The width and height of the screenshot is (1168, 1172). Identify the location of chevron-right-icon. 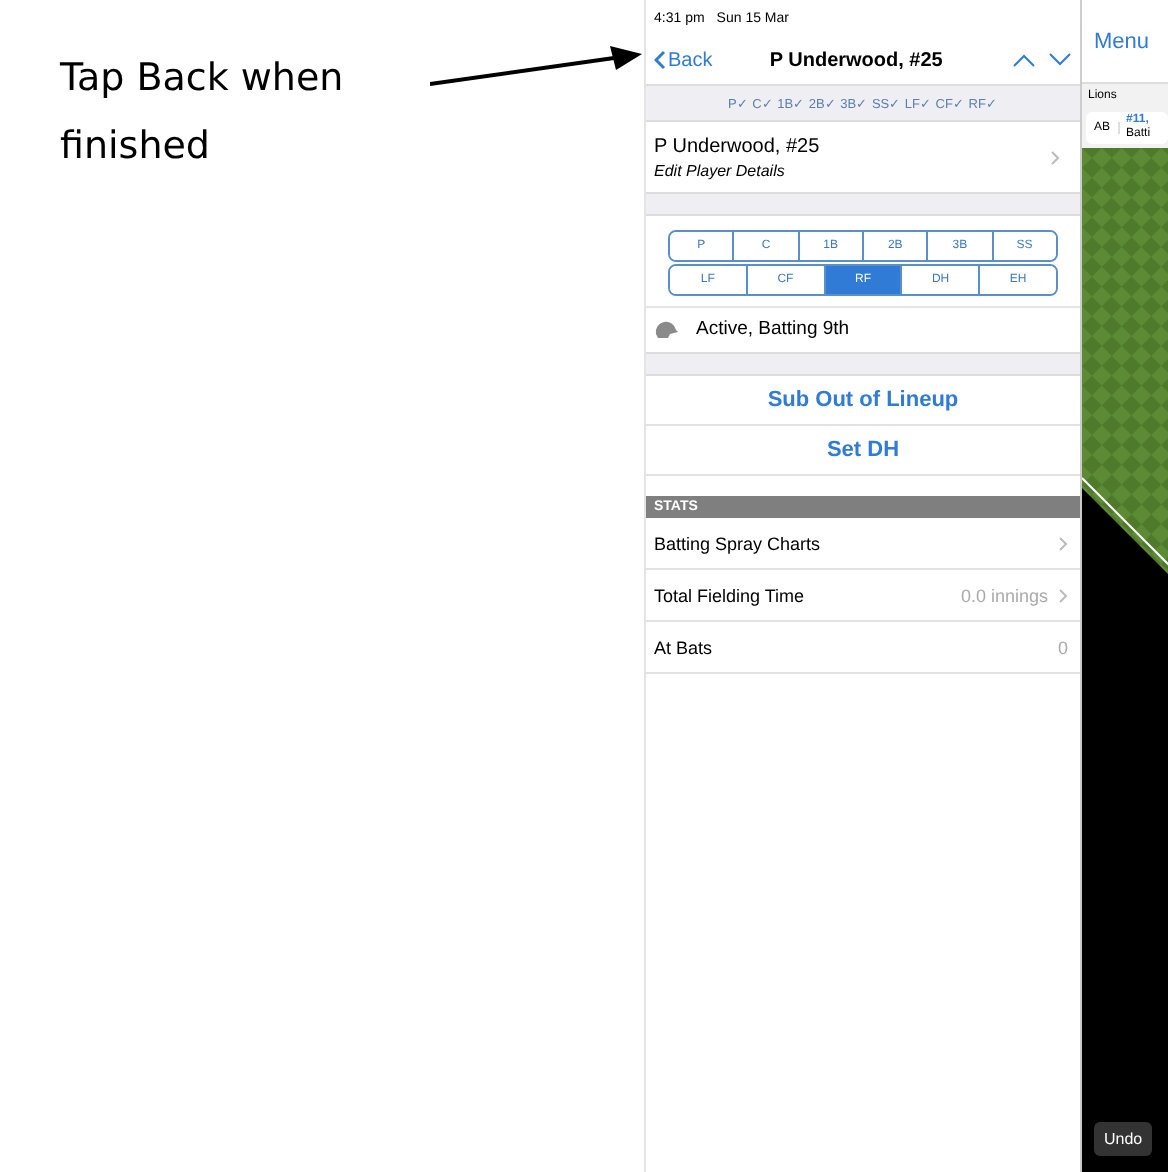
(1055, 157).